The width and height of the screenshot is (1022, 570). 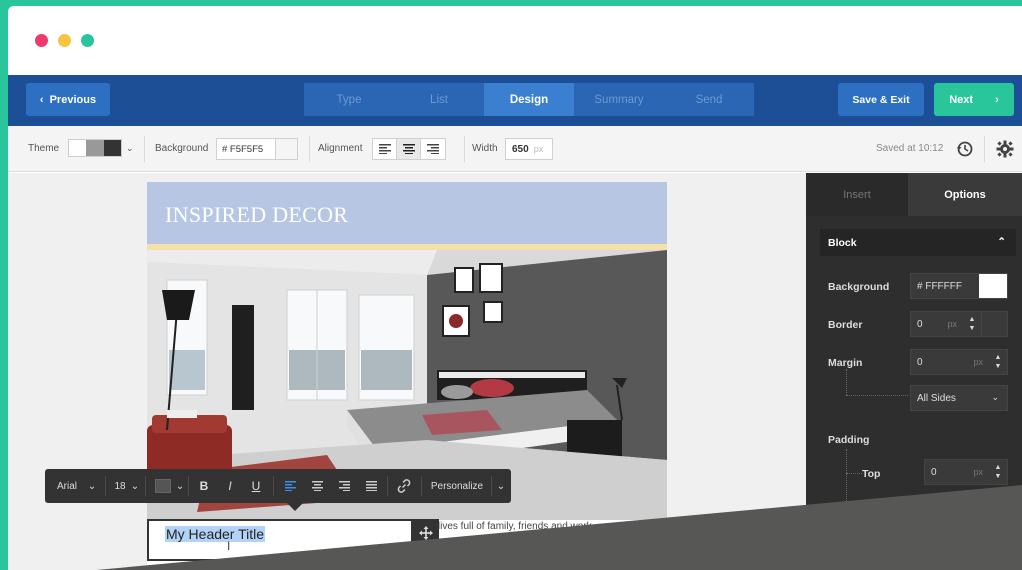 I want to click on margin-stepper: ▲ ▼, so click(x=998, y=362).